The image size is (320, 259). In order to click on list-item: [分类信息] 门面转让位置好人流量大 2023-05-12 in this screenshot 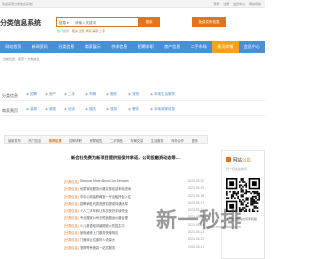, I will do `click(134, 239)`.